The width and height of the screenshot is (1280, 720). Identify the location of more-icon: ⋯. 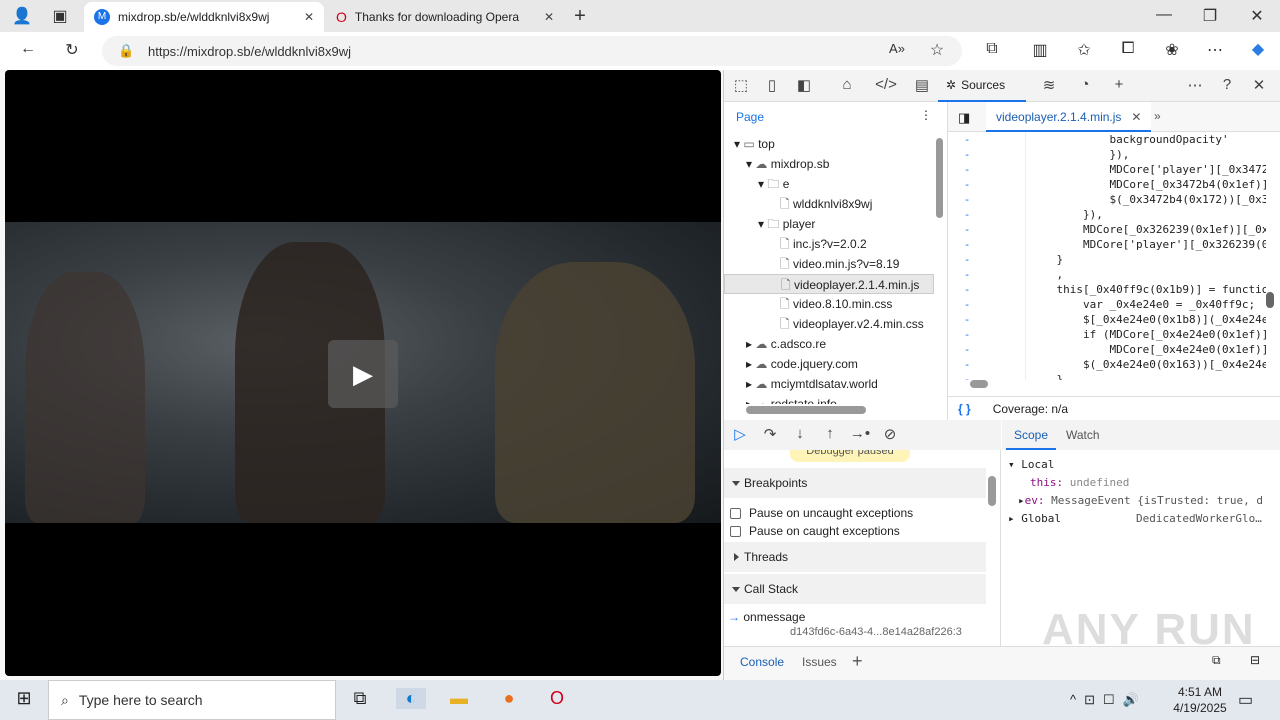
(1215, 50).